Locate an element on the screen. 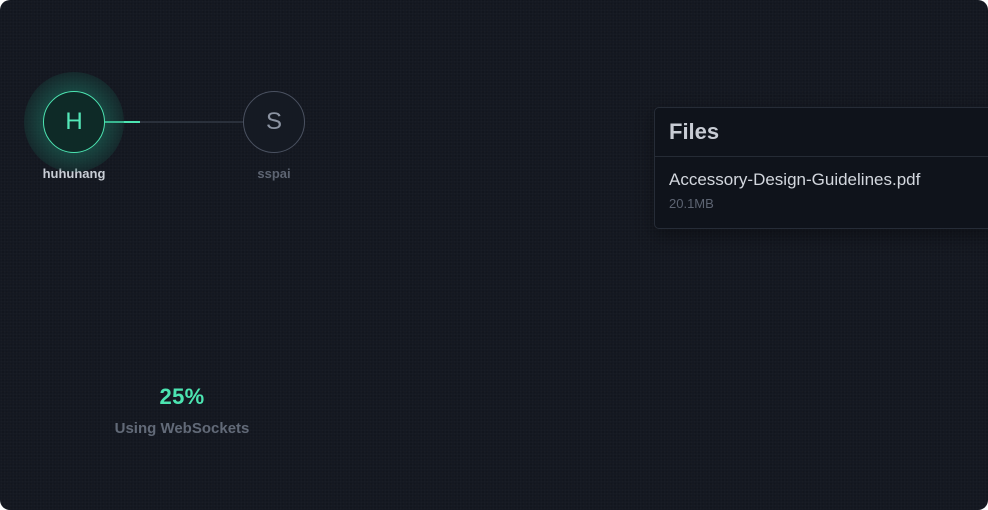  transfer-method: Using WebSockets is located at coordinates (182, 428).